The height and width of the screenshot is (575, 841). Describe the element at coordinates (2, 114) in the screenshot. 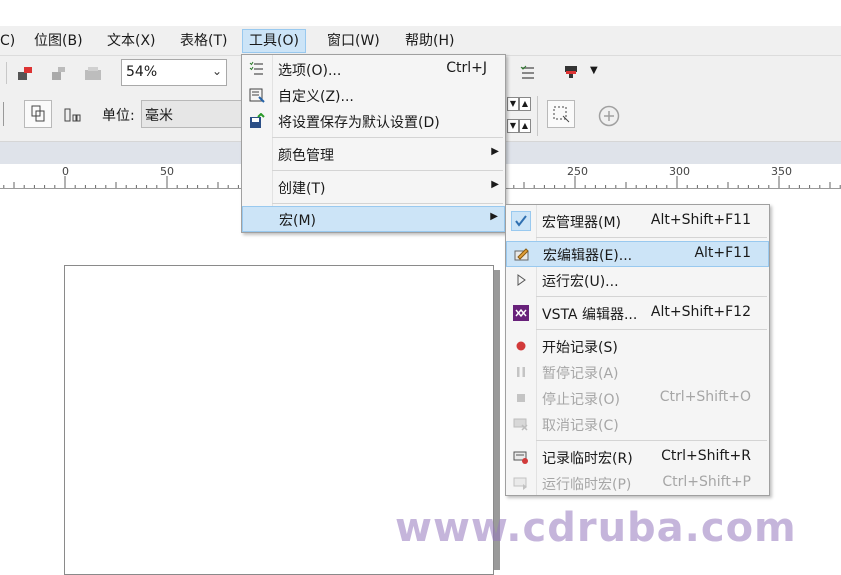

I see `property-bar-edge` at that location.